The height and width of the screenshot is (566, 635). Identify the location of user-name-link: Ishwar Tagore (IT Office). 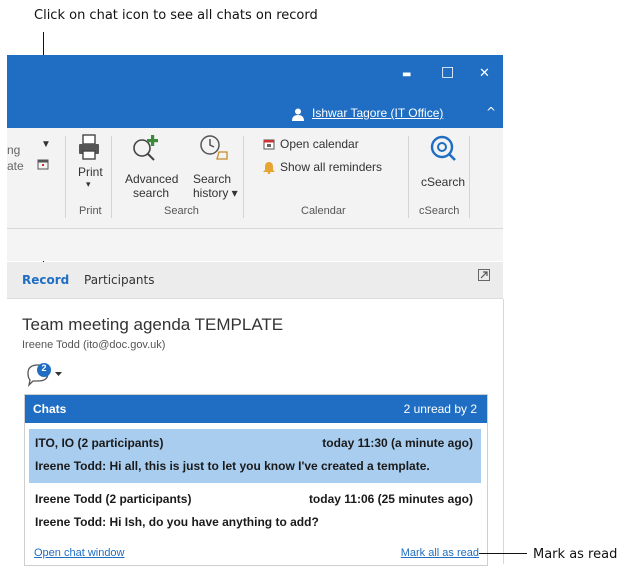
(377, 113).